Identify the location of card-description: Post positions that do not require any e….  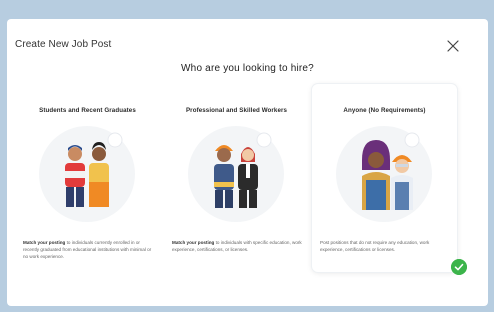
(385, 246).